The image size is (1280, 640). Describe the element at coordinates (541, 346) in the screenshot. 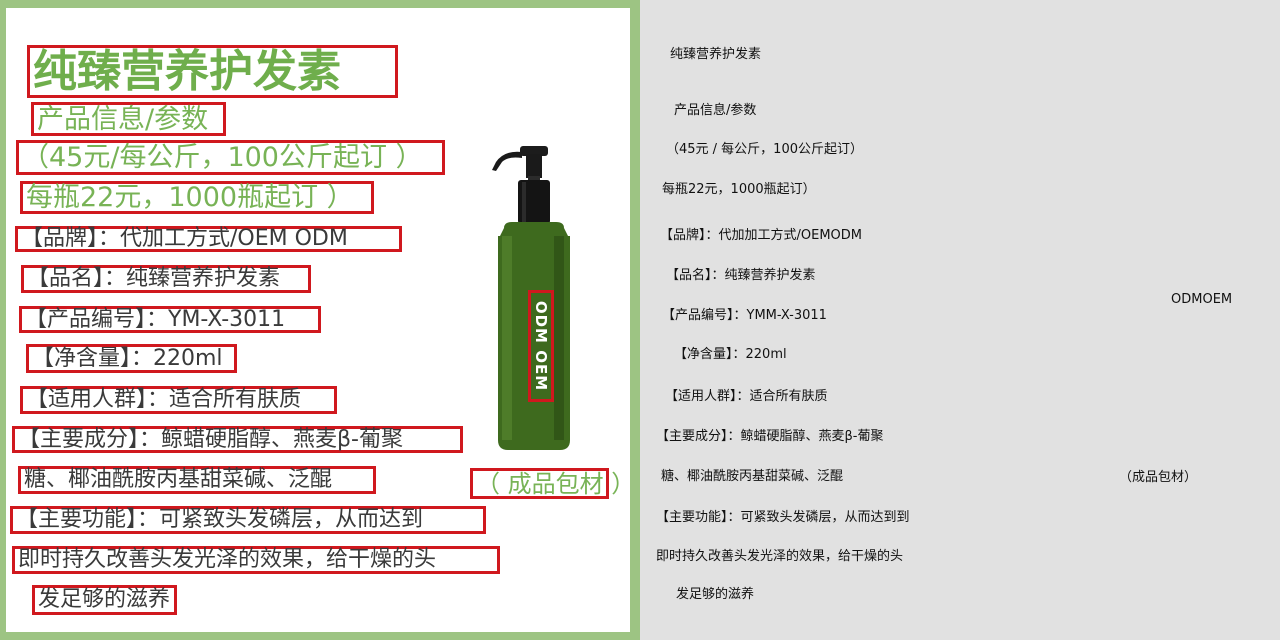

I see `bottle-odm-oem-label: ODM OEM` at that location.